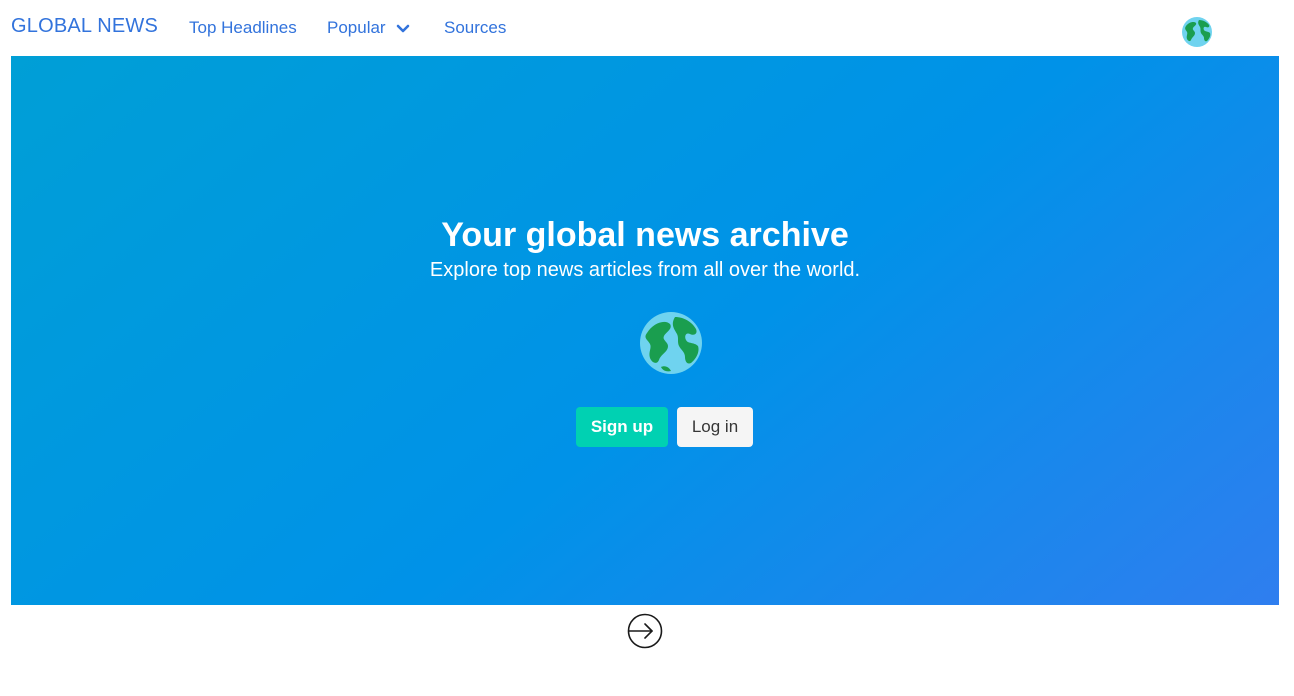 The height and width of the screenshot is (696, 1294). I want to click on nav-popular-dropdown: Popular, so click(368, 28).